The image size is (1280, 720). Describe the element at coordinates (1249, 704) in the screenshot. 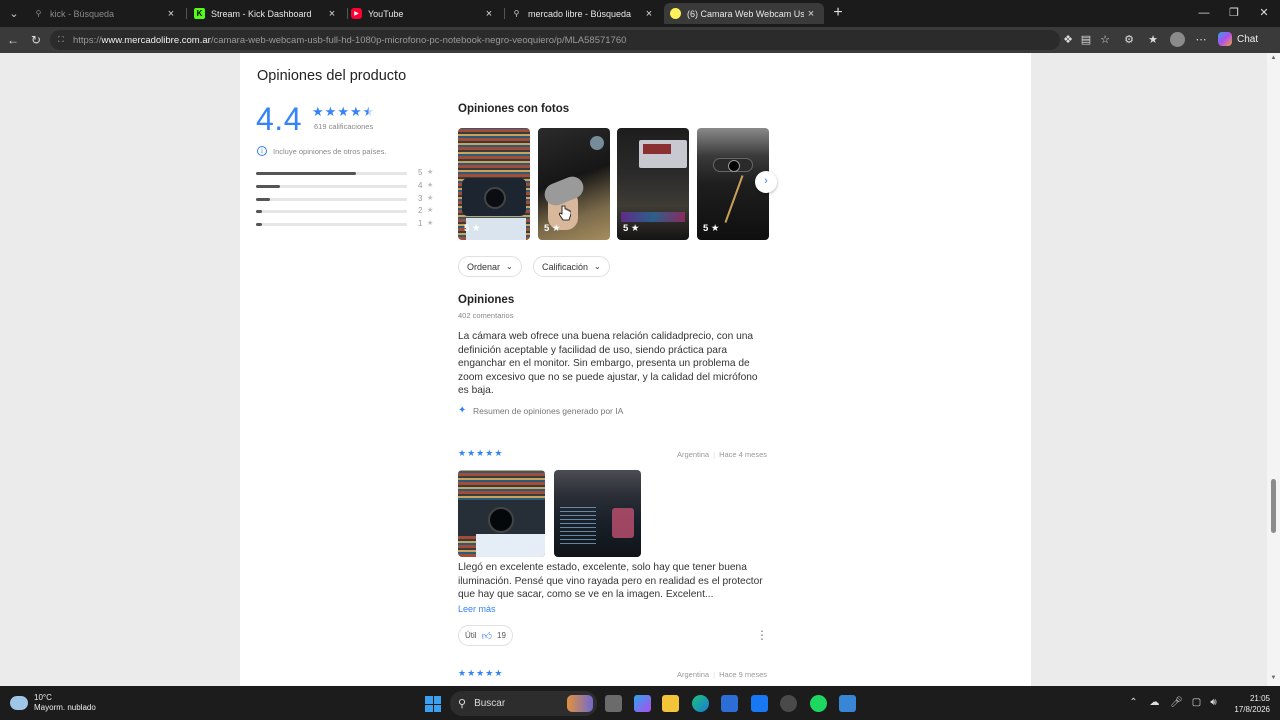

I see `system-clock: 21:05 17/8/2026` at that location.